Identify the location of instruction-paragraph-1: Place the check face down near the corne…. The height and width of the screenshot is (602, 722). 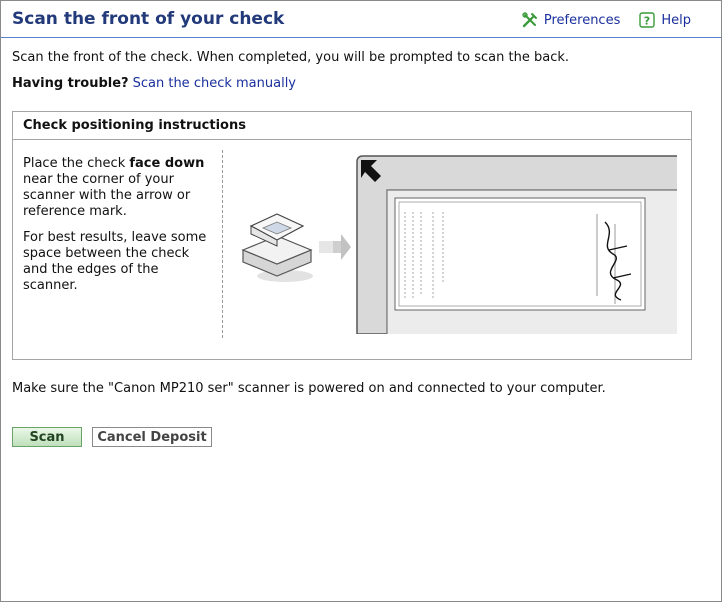
(114, 187).